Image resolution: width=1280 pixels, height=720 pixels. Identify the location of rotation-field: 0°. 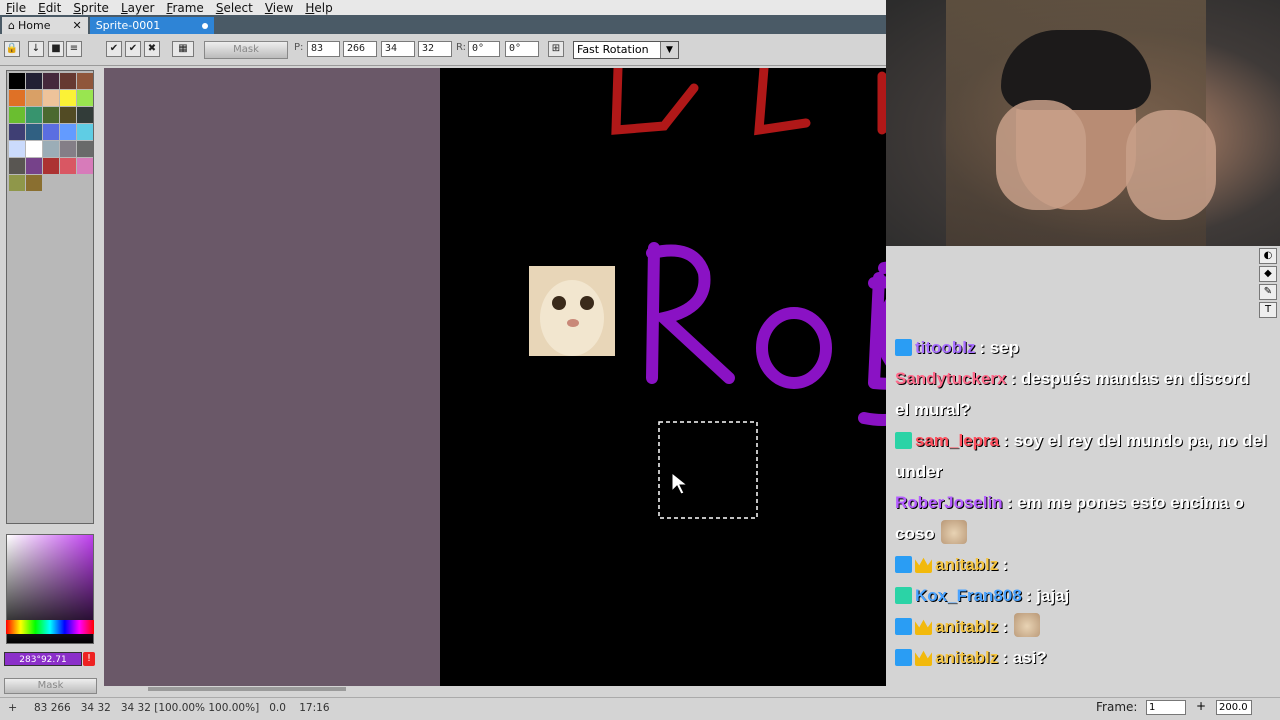
(484, 49).